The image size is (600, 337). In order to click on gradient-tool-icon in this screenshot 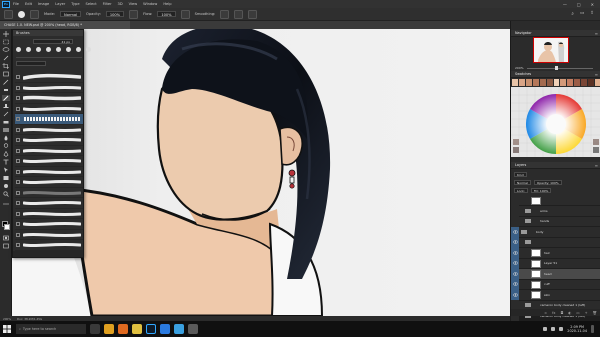, I will do `click(6, 130)`.